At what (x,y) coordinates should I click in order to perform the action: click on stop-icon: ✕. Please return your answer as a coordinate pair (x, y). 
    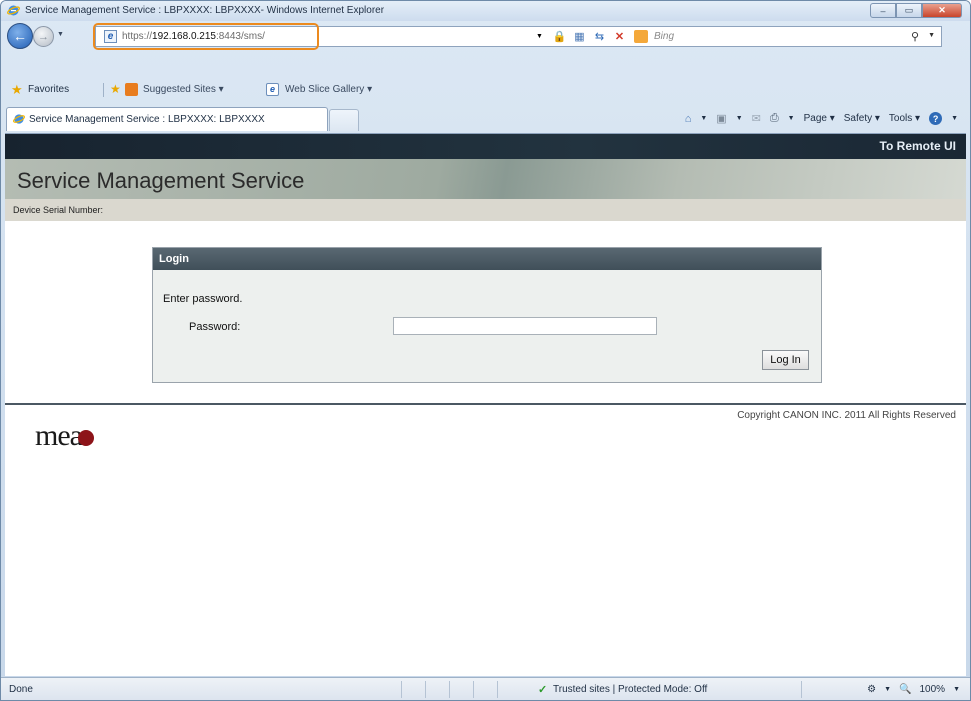
    Looking at the image, I should click on (619, 36).